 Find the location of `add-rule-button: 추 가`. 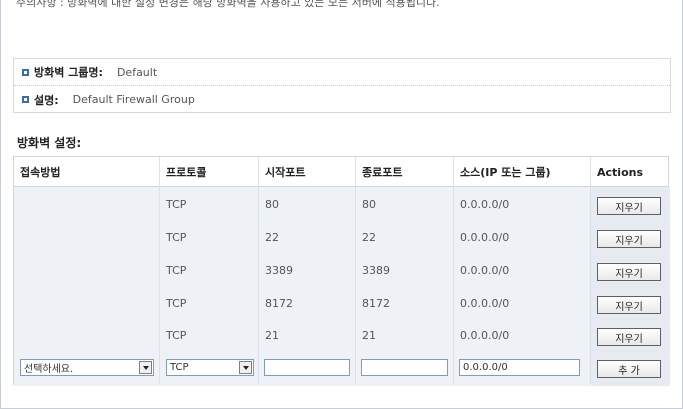

add-rule-button: 추 가 is located at coordinates (629, 369).